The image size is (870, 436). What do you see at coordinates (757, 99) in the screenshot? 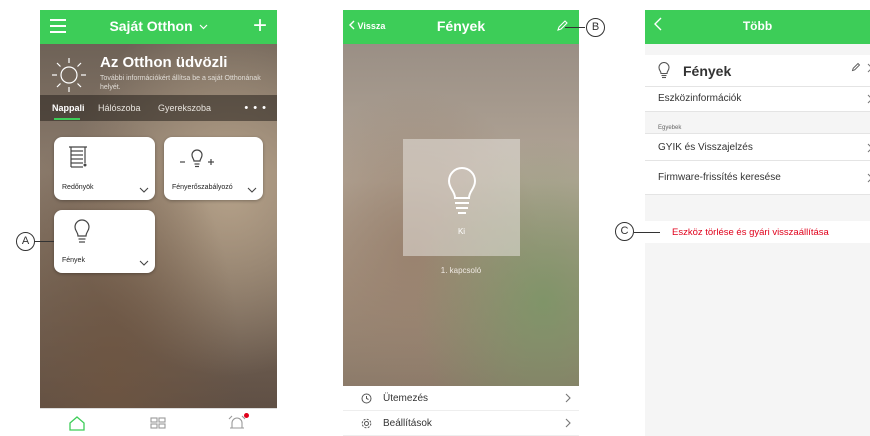
I see `device-info-row: Eszközinformációk` at bounding box center [757, 99].